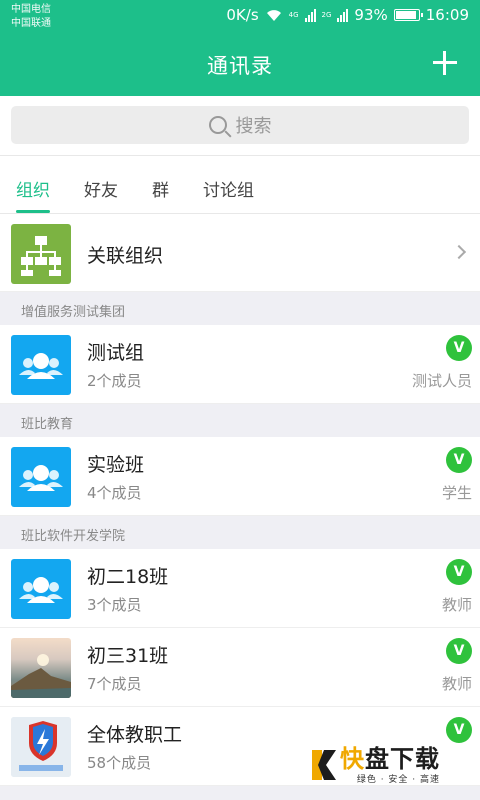 Image resolution: width=480 pixels, height=800 pixels. What do you see at coordinates (402, 758) in the screenshot?
I see `watermark-brand-2: 盘下载` at bounding box center [402, 758].